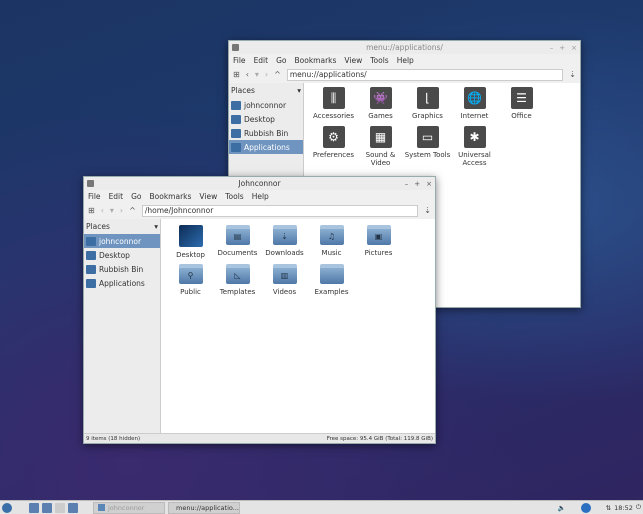 The width and height of the screenshot is (643, 514). What do you see at coordinates (190, 236) in the screenshot?
I see `desktop-folder-icon` at bounding box center [190, 236].